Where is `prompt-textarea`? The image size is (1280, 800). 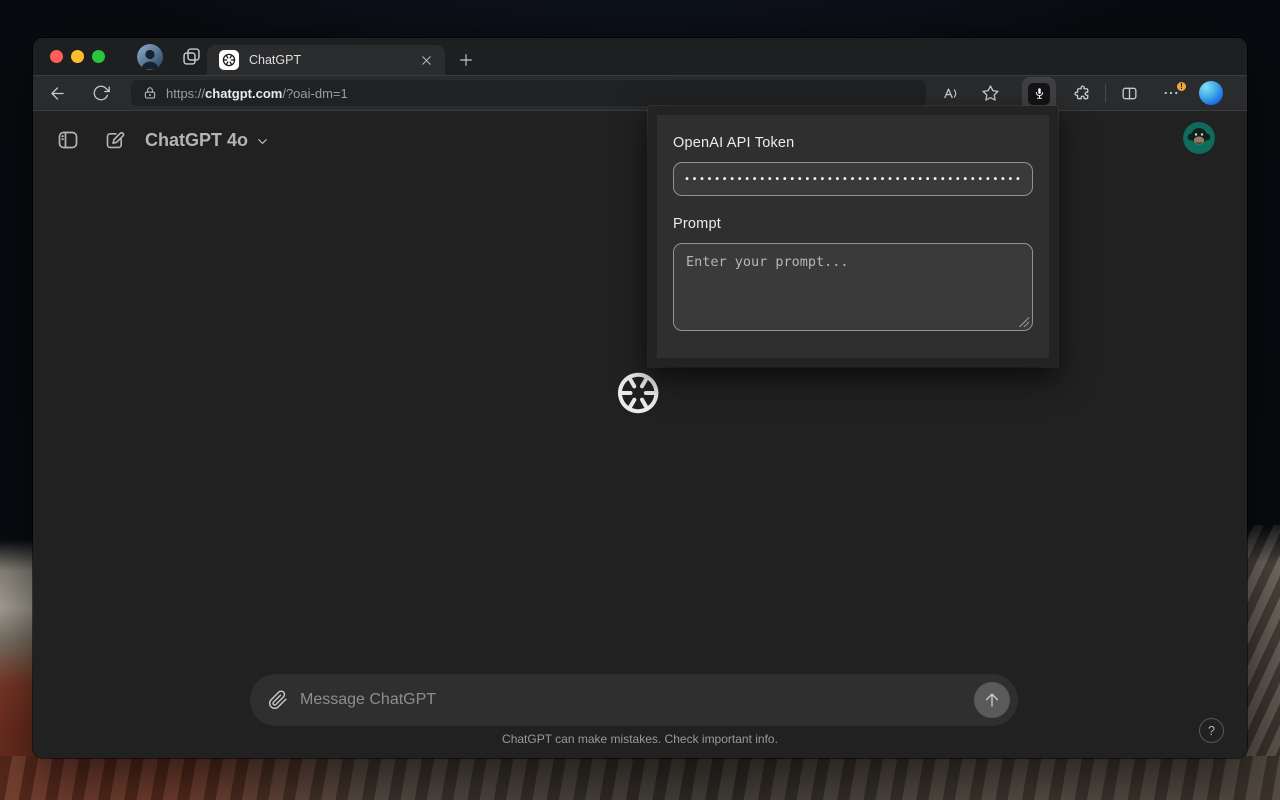 prompt-textarea is located at coordinates (853, 287).